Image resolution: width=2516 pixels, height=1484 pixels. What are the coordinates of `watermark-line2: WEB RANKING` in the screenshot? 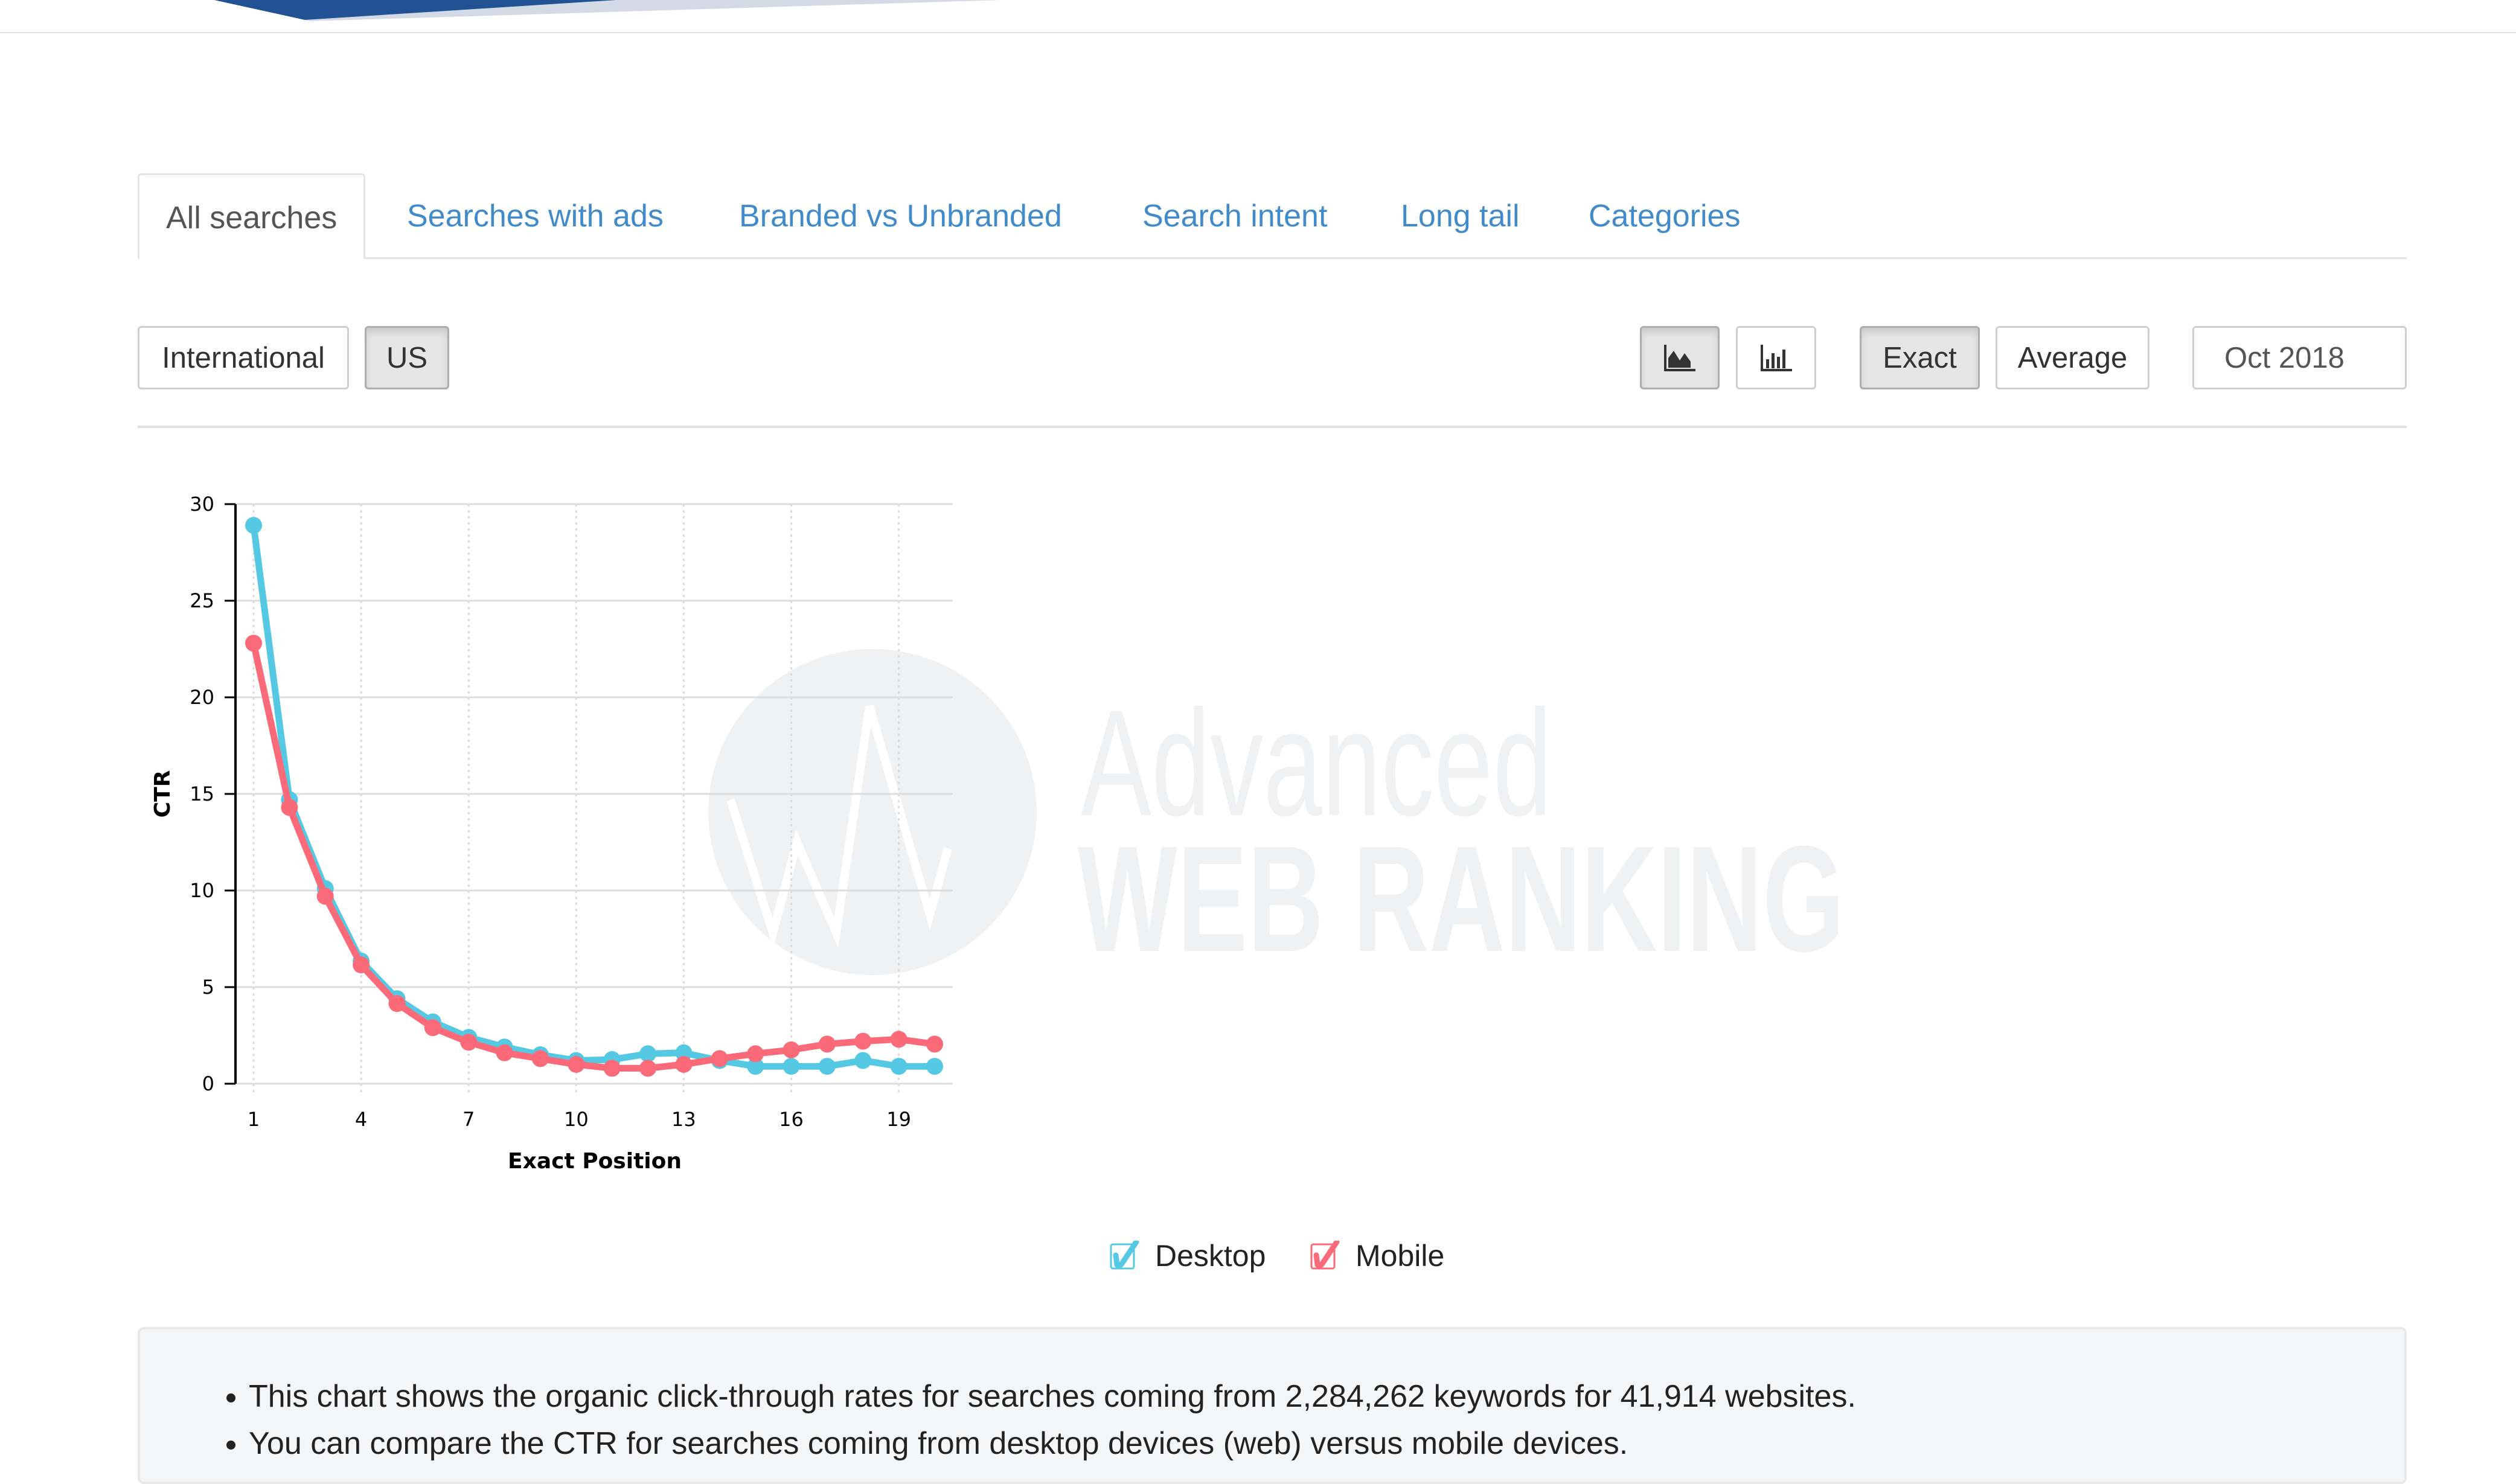 It's located at (1462, 899).